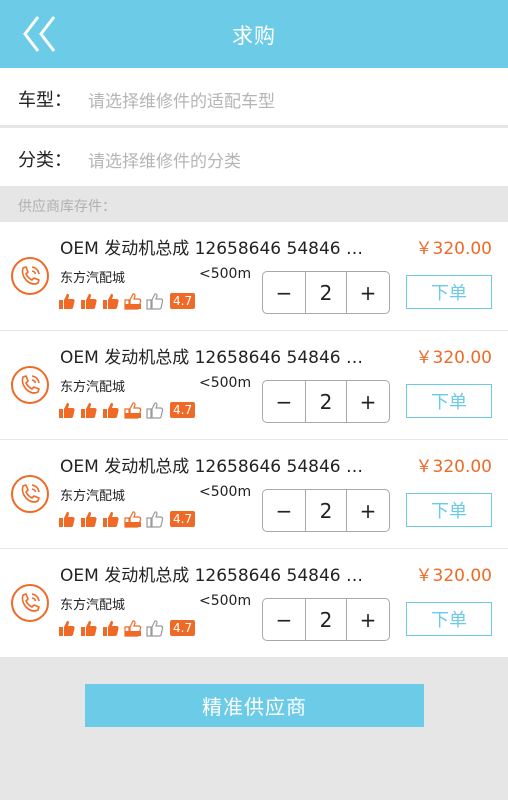 This screenshot has width=508, height=800. Describe the element at coordinates (254, 157) in the screenshot. I see `category-selector: 分类： 请选择维修件的分类` at that location.